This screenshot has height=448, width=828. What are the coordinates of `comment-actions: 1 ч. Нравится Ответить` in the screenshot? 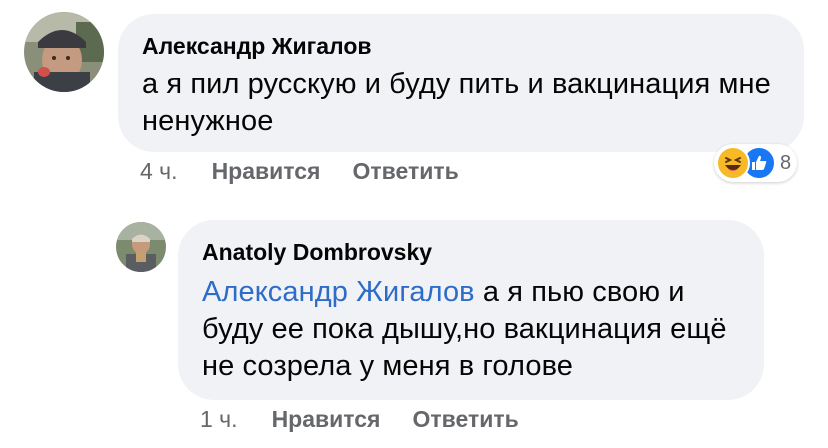 It's located at (375, 419).